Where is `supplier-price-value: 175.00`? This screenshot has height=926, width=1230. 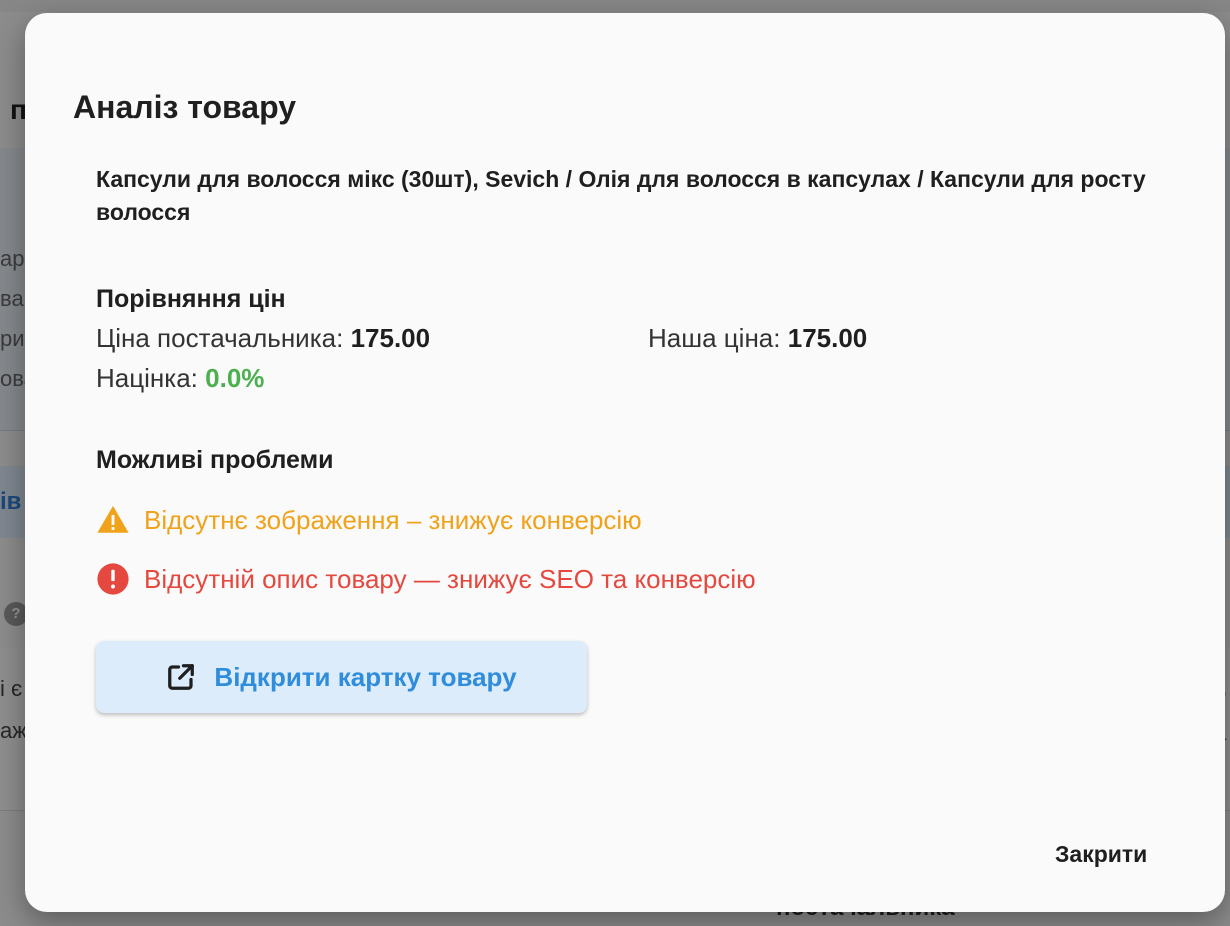
supplier-price-value: 175.00 is located at coordinates (390, 338).